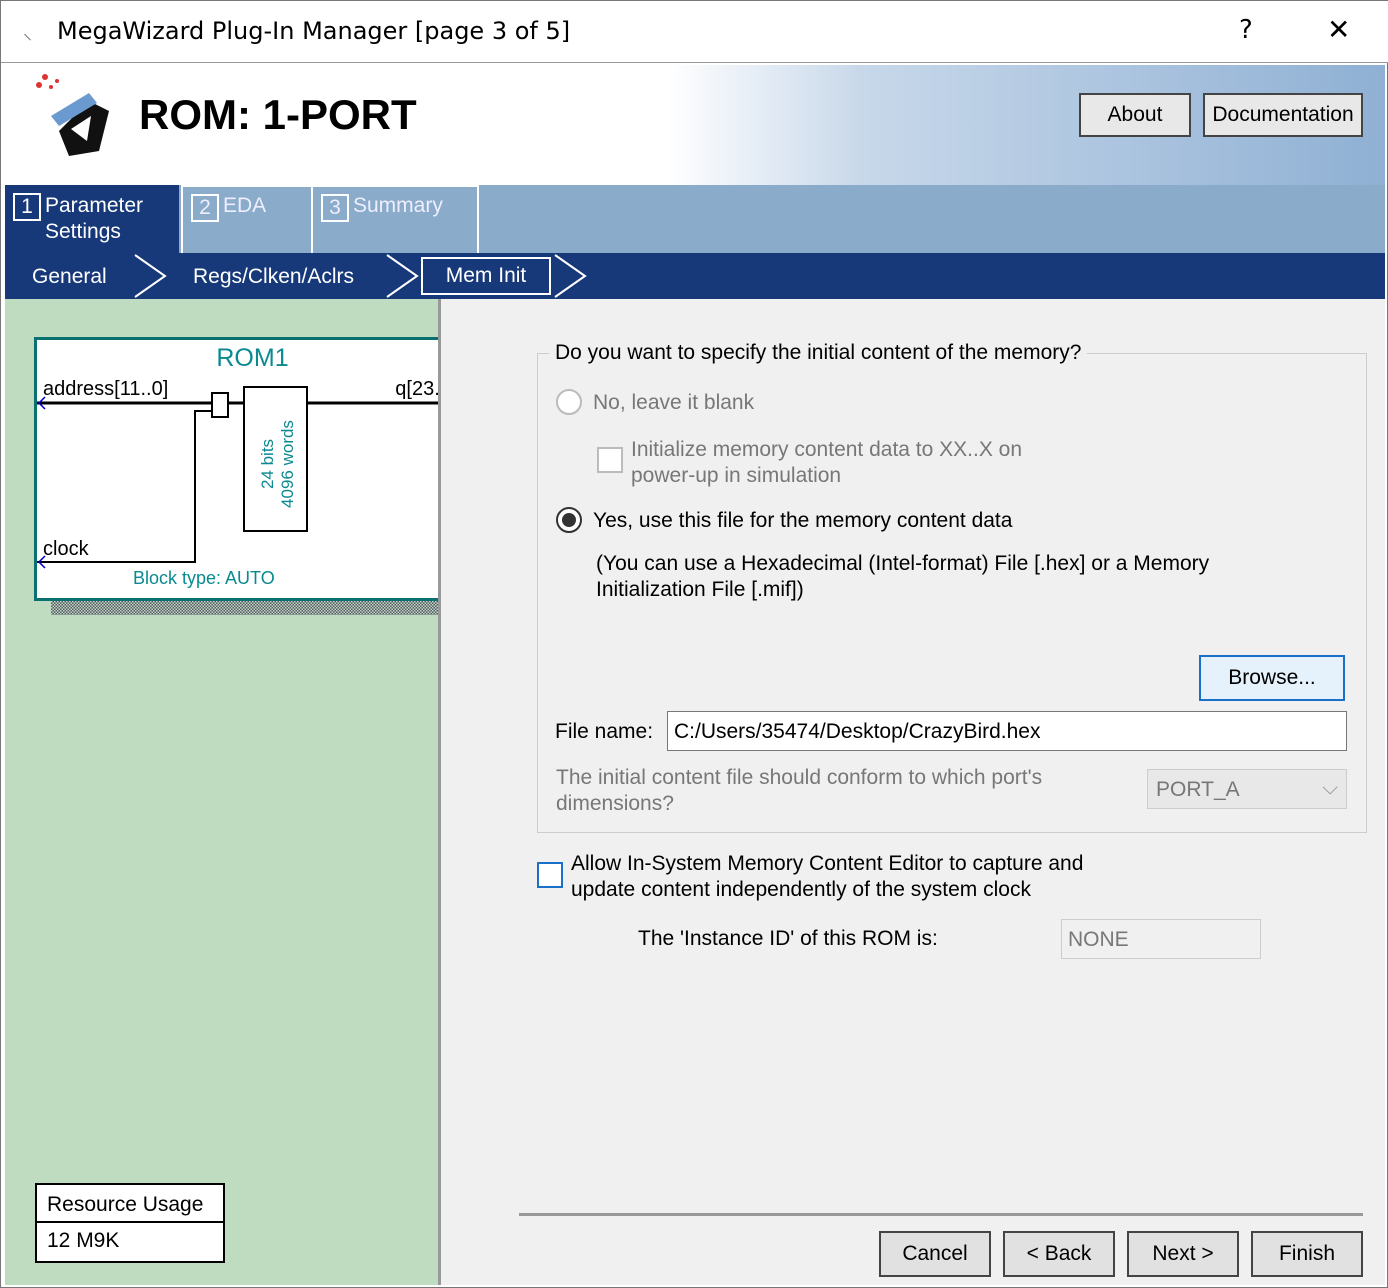 The height and width of the screenshot is (1288, 1388). What do you see at coordinates (1247, 789) in the screenshot?
I see `port-select: PORT_A ⌵` at bounding box center [1247, 789].